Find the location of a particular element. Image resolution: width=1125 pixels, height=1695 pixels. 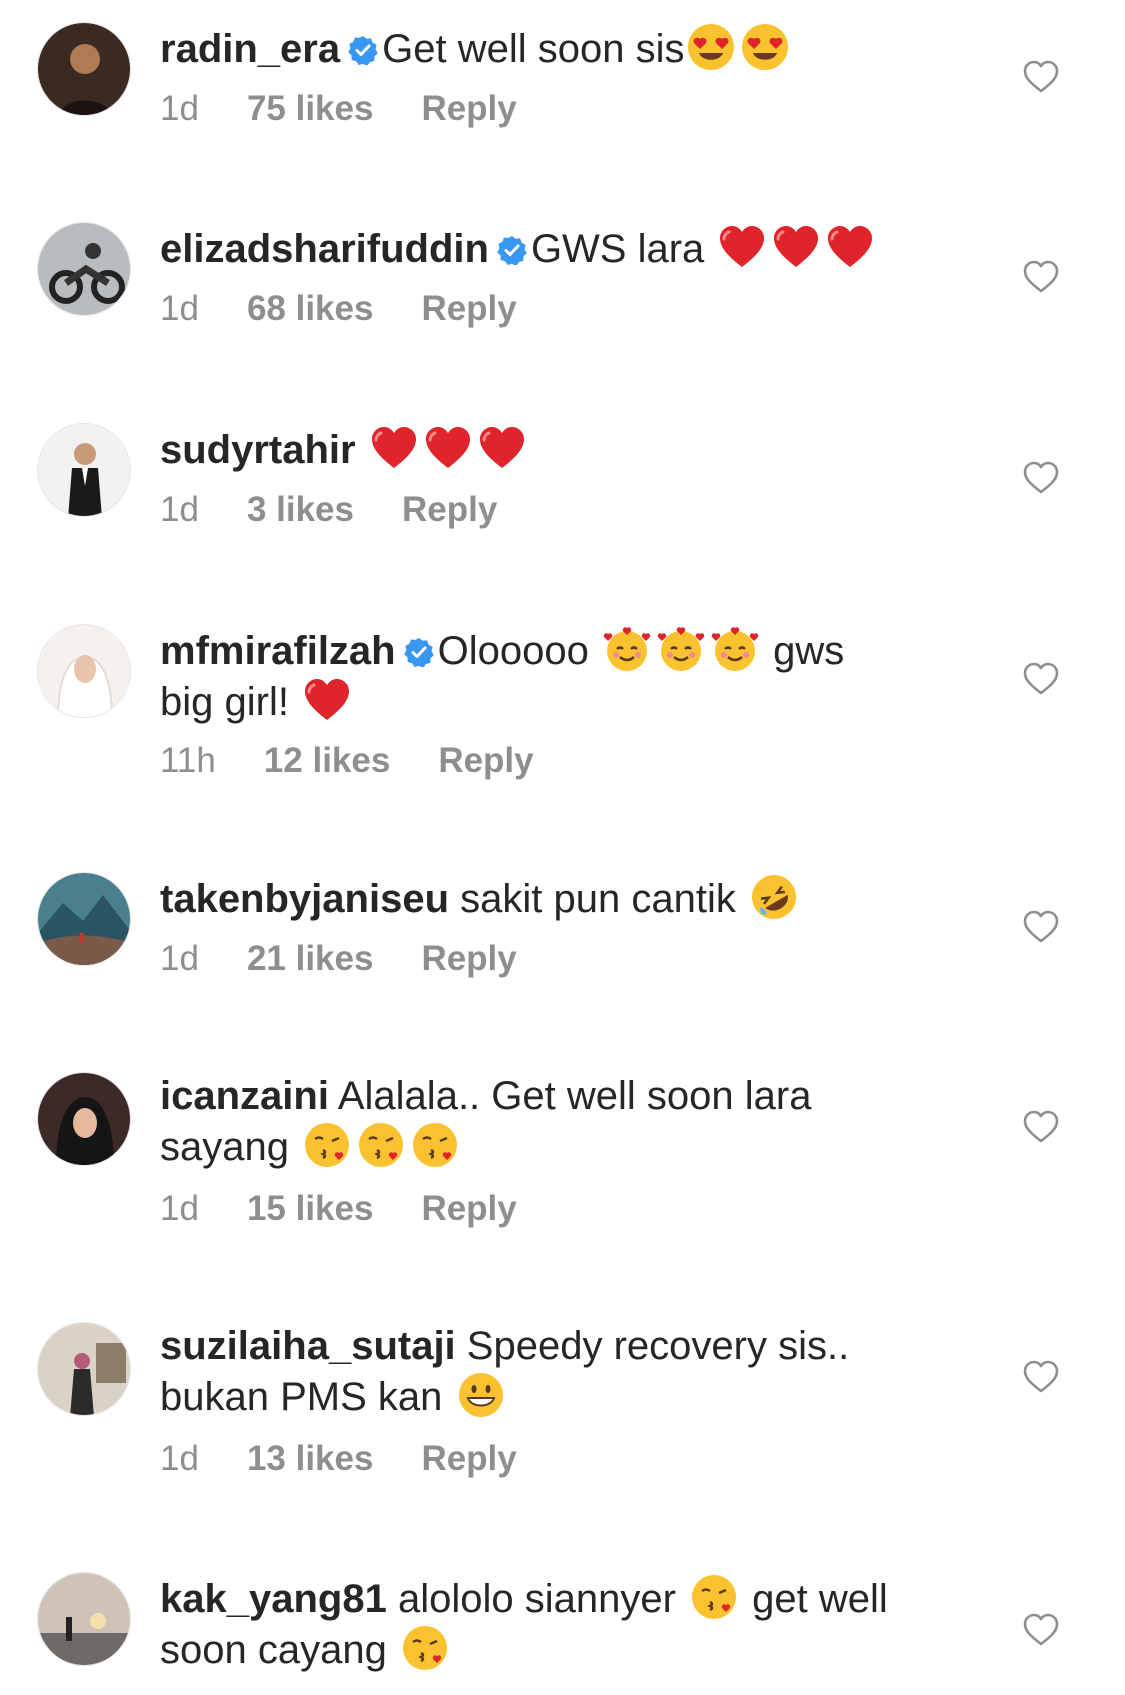

likes-count: 75 likes is located at coordinates (310, 108).